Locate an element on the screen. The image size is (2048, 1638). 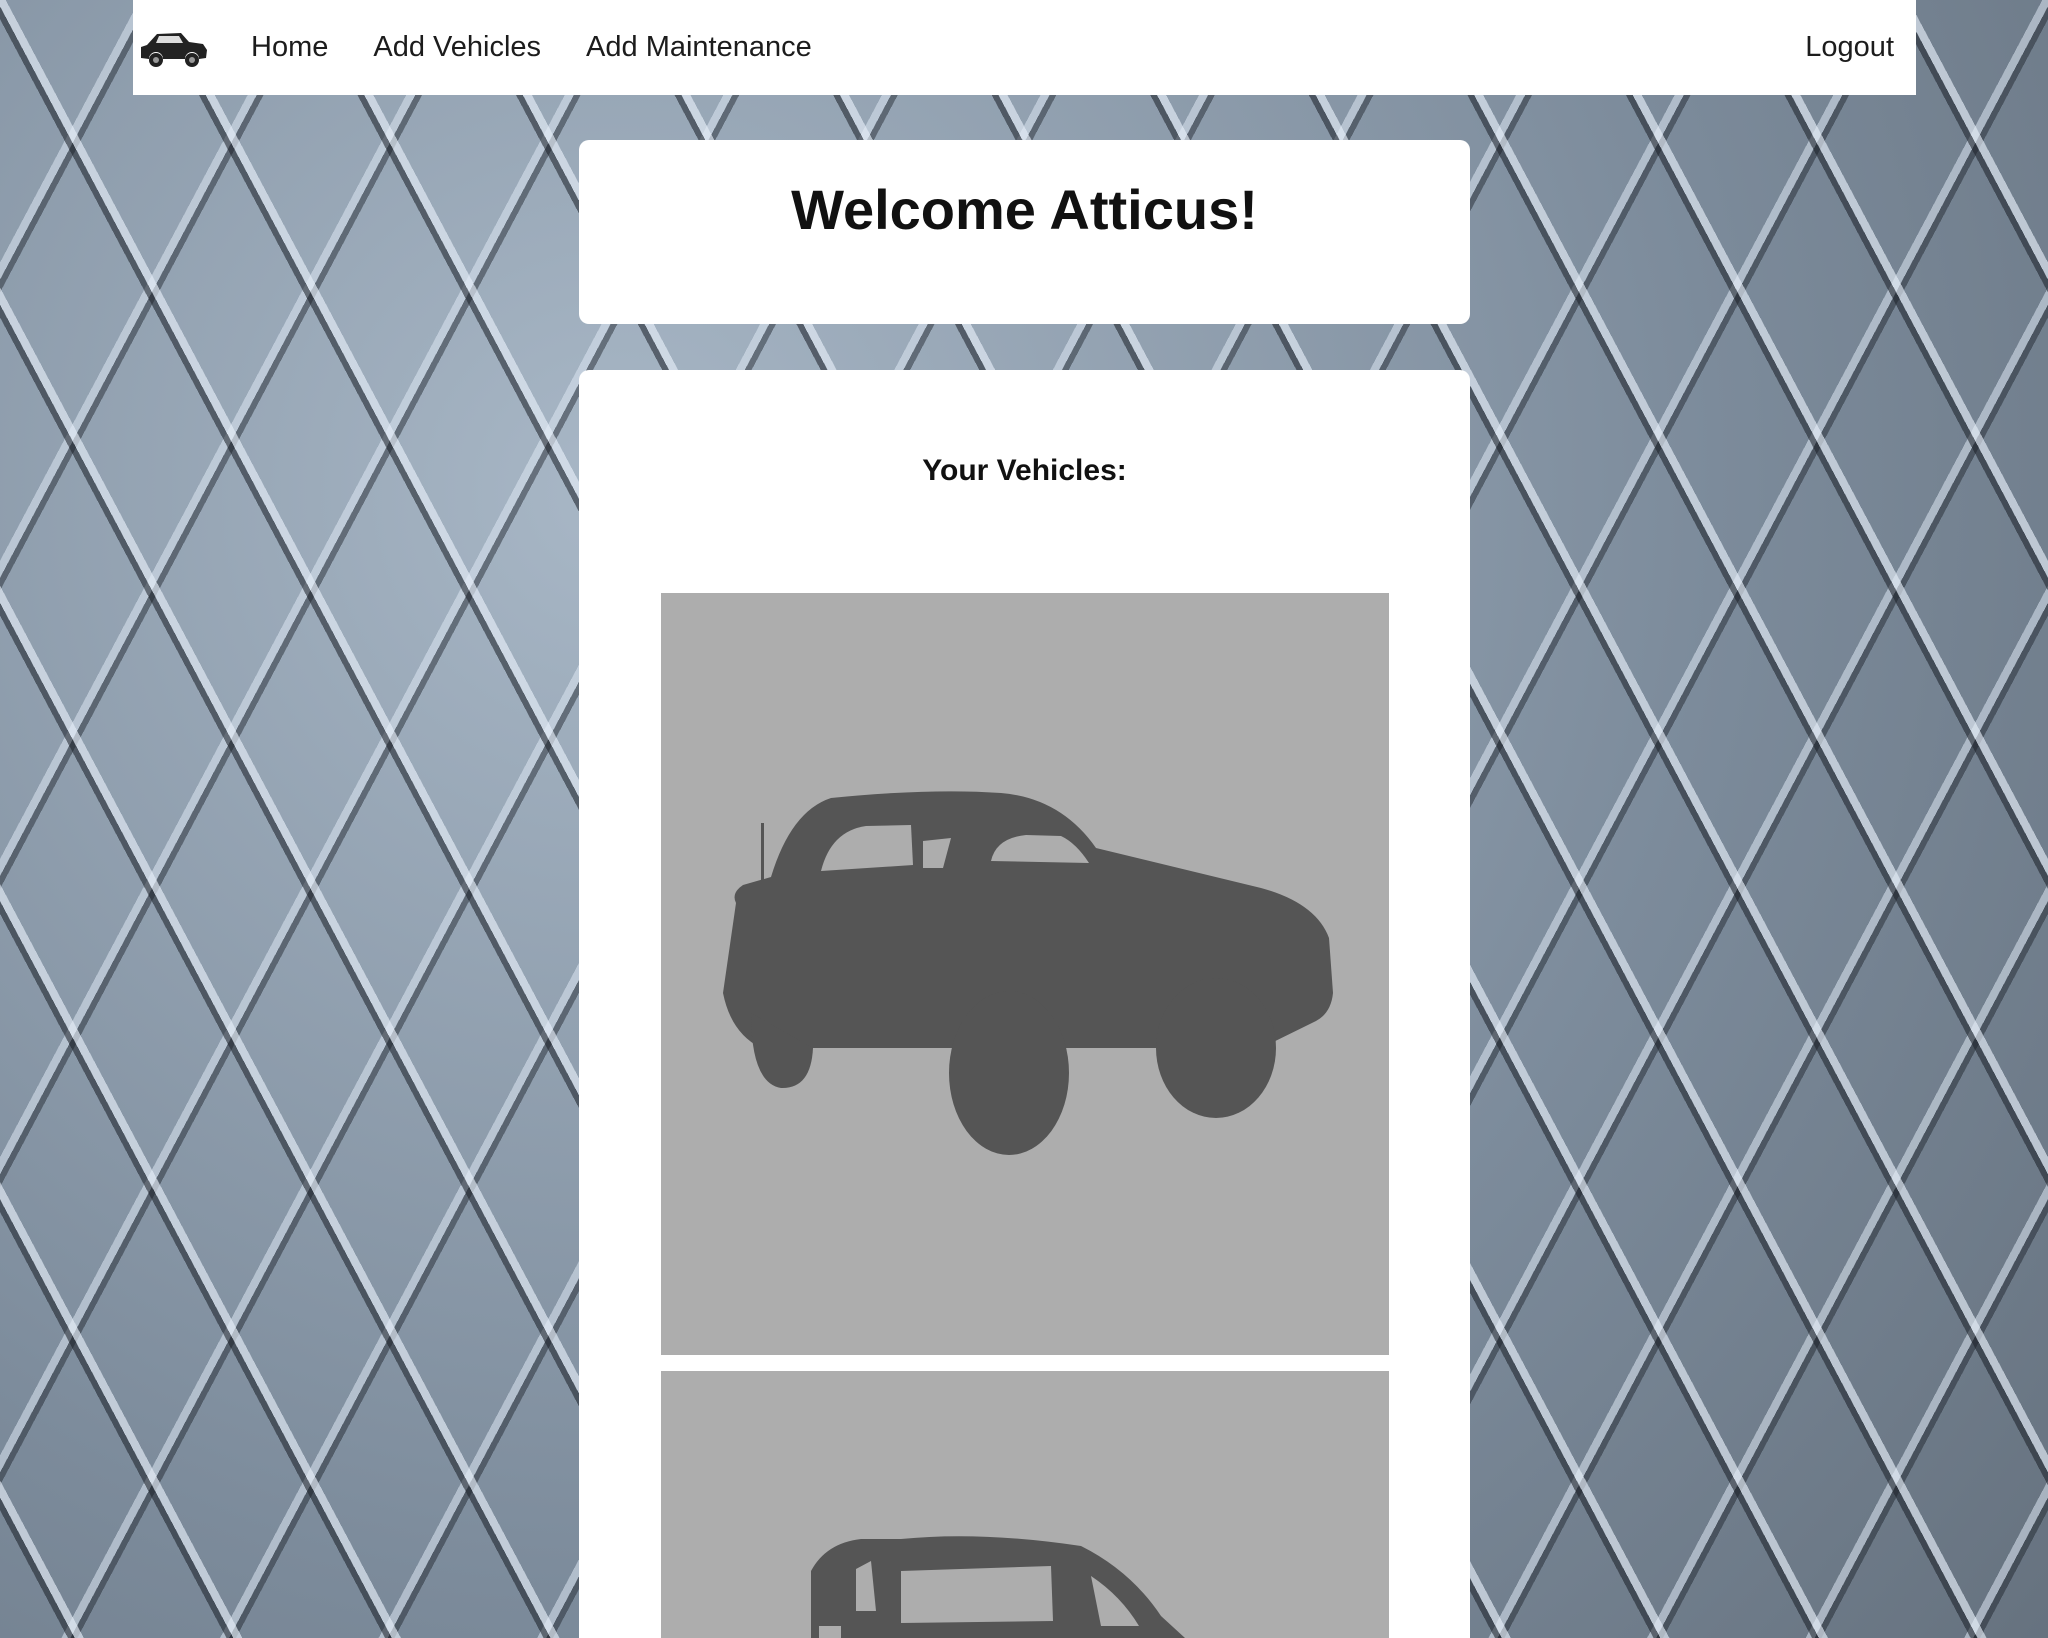
logout-link: Logout is located at coordinates (1849, 47).